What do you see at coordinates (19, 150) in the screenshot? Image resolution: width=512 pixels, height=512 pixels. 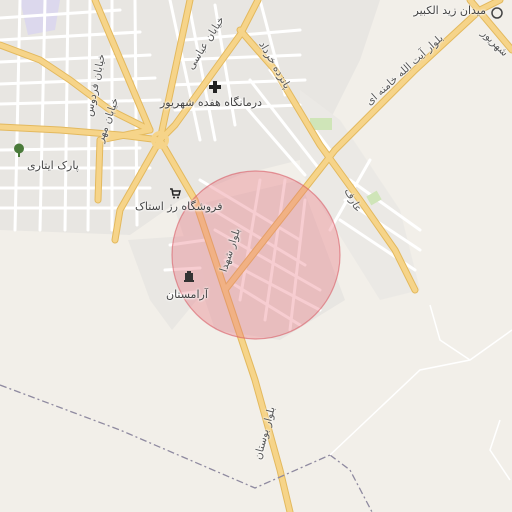 I see `tree-icon` at bounding box center [19, 150].